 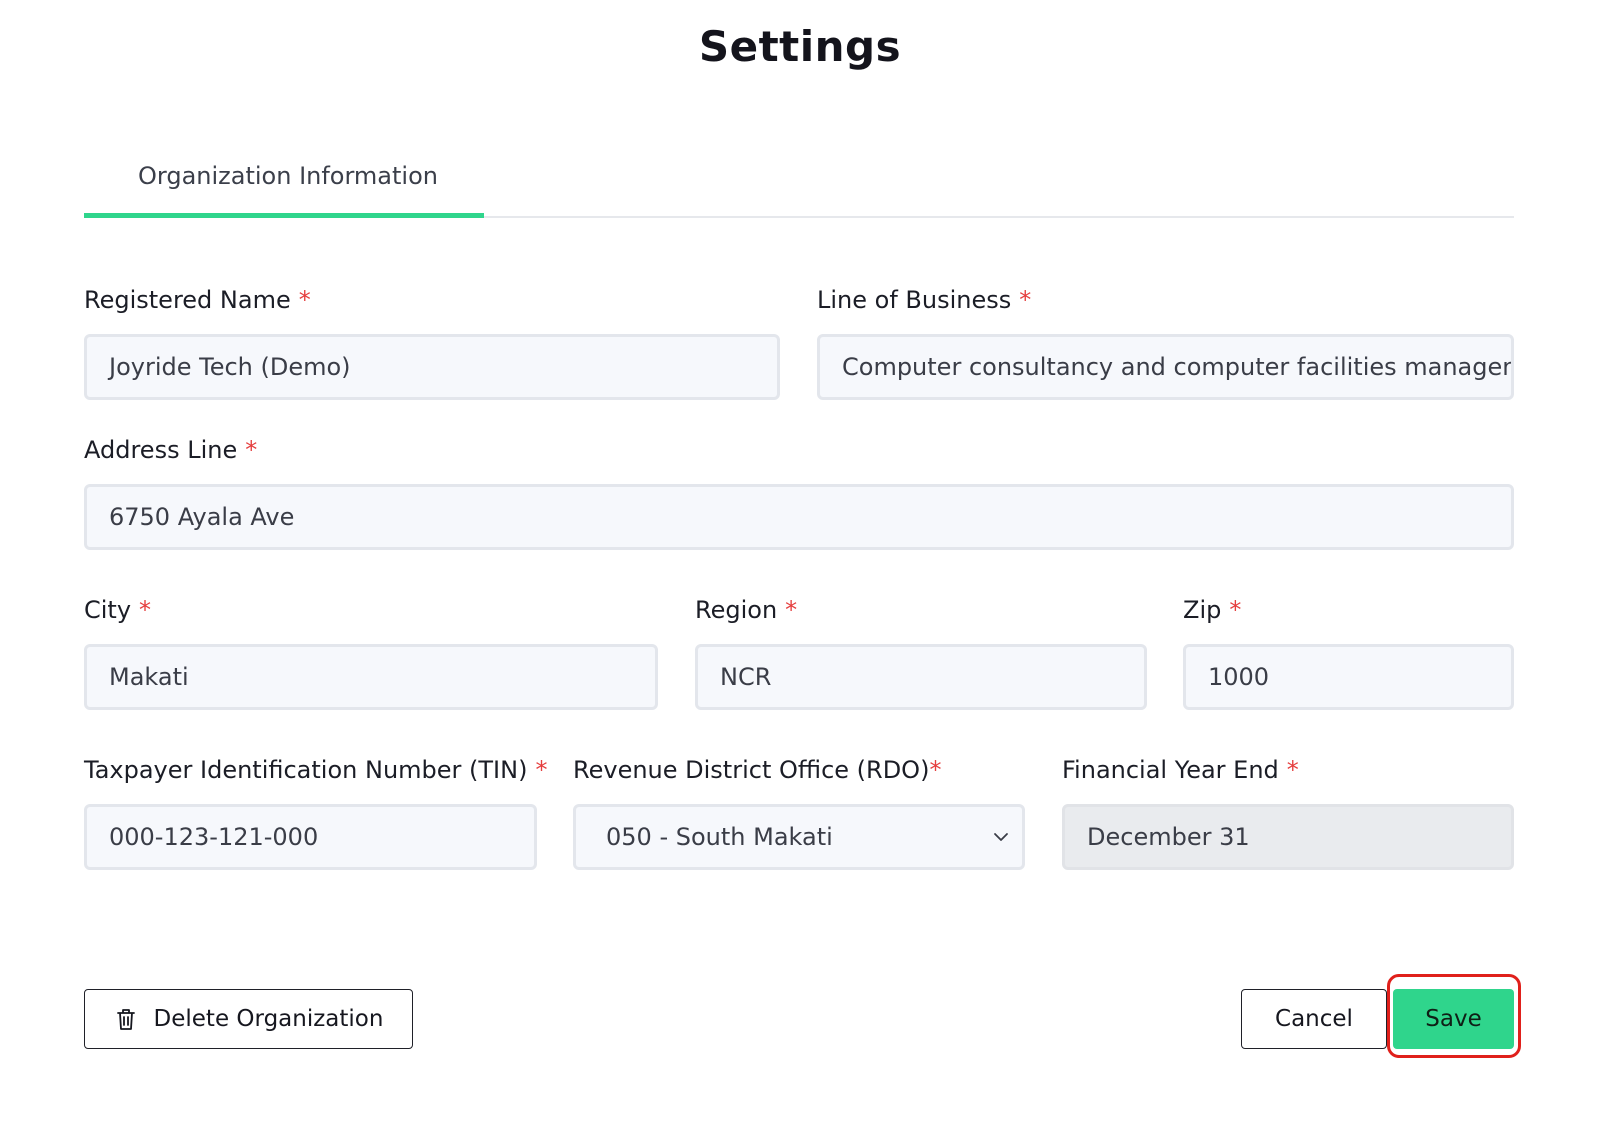 What do you see at coordinates (118, 610) in the screenshot?
I see `city-label: City *` at bounding box center [118, 610].